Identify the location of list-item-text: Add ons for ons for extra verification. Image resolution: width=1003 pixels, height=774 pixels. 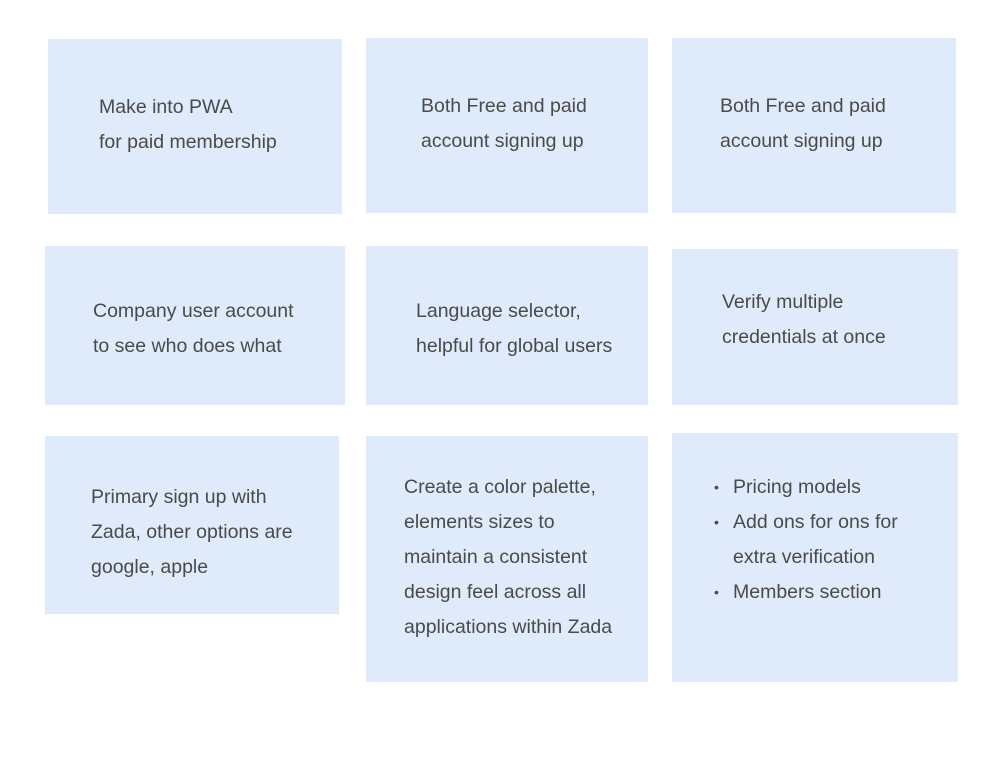
(815, 539).